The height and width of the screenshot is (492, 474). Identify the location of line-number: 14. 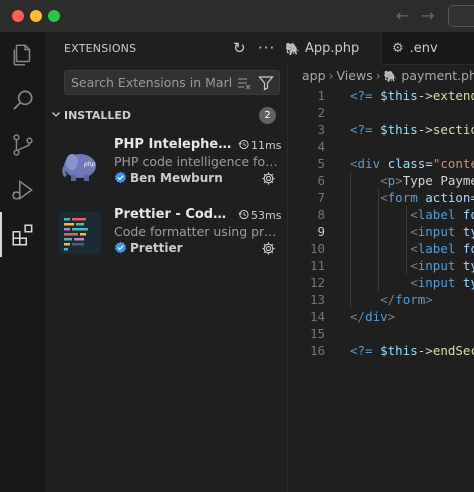
(317, 316).